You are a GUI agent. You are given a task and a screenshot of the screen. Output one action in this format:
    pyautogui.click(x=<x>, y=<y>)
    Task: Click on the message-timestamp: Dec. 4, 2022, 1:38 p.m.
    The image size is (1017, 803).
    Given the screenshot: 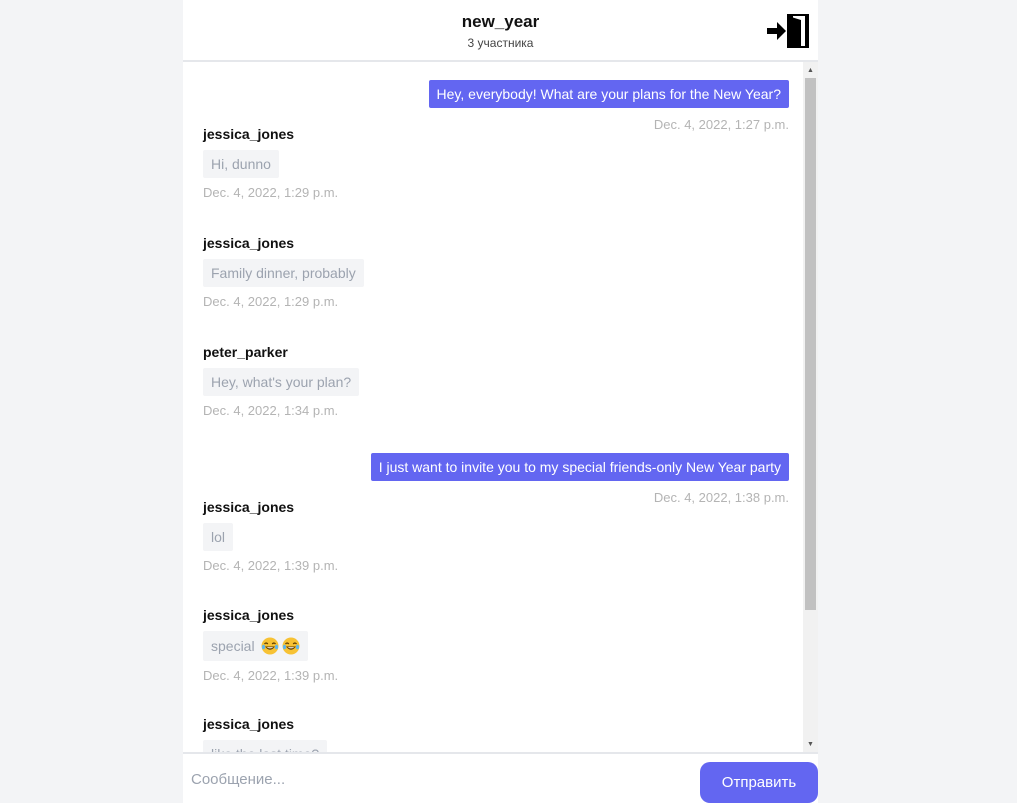 What is the action you would take?
    pyautogui.click(x=721, y=497)
    